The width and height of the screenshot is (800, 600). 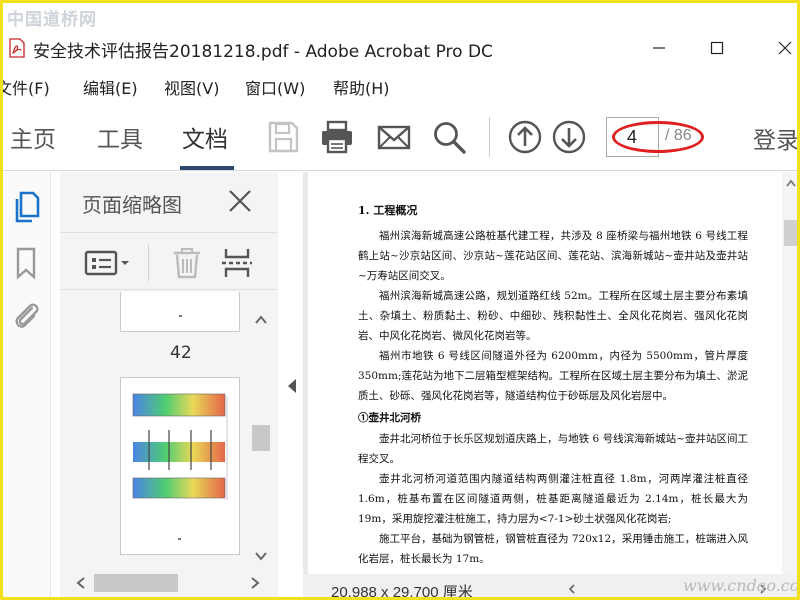 What do you see at coordinates (489, 137) in the screenshot?
I see `toolbar-divider` at bounding box center [489, 137].